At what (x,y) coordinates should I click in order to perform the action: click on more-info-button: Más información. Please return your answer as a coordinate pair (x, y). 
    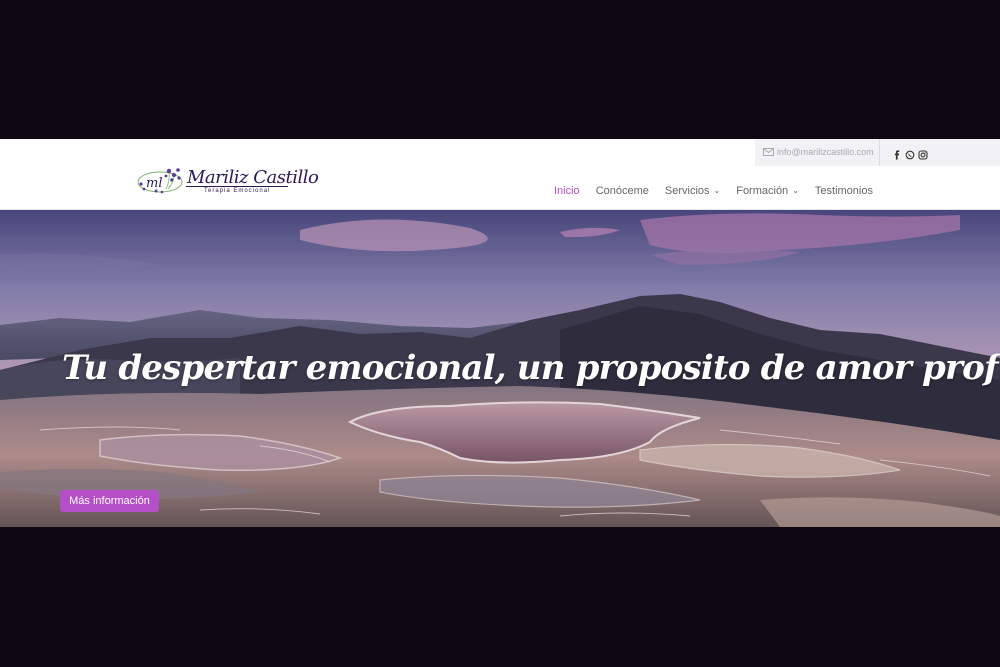
    Looking at the image, I should click on (109, 501).